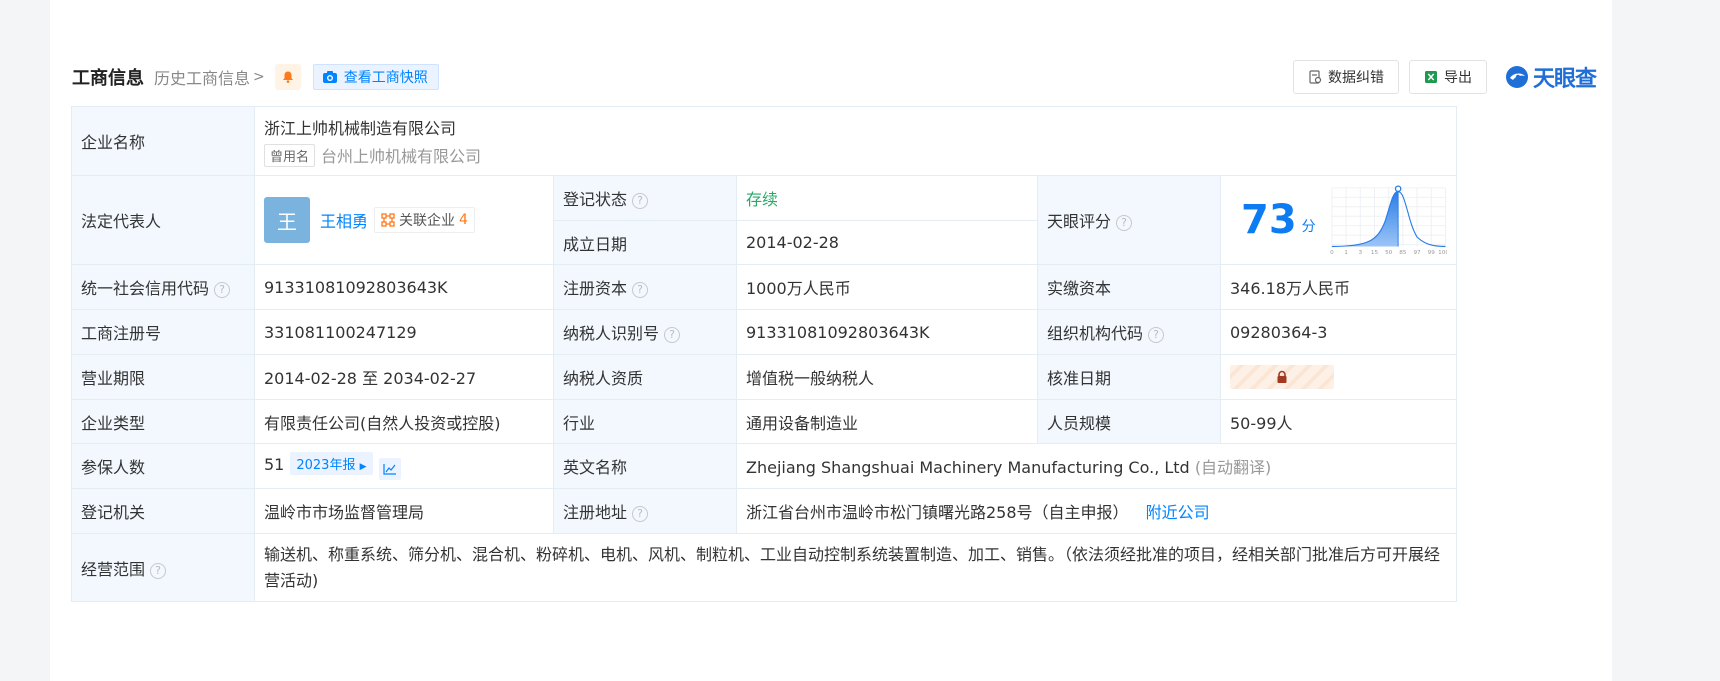  I want to click on credit-code-label: 统一社会信用代码, so click(145, 288).